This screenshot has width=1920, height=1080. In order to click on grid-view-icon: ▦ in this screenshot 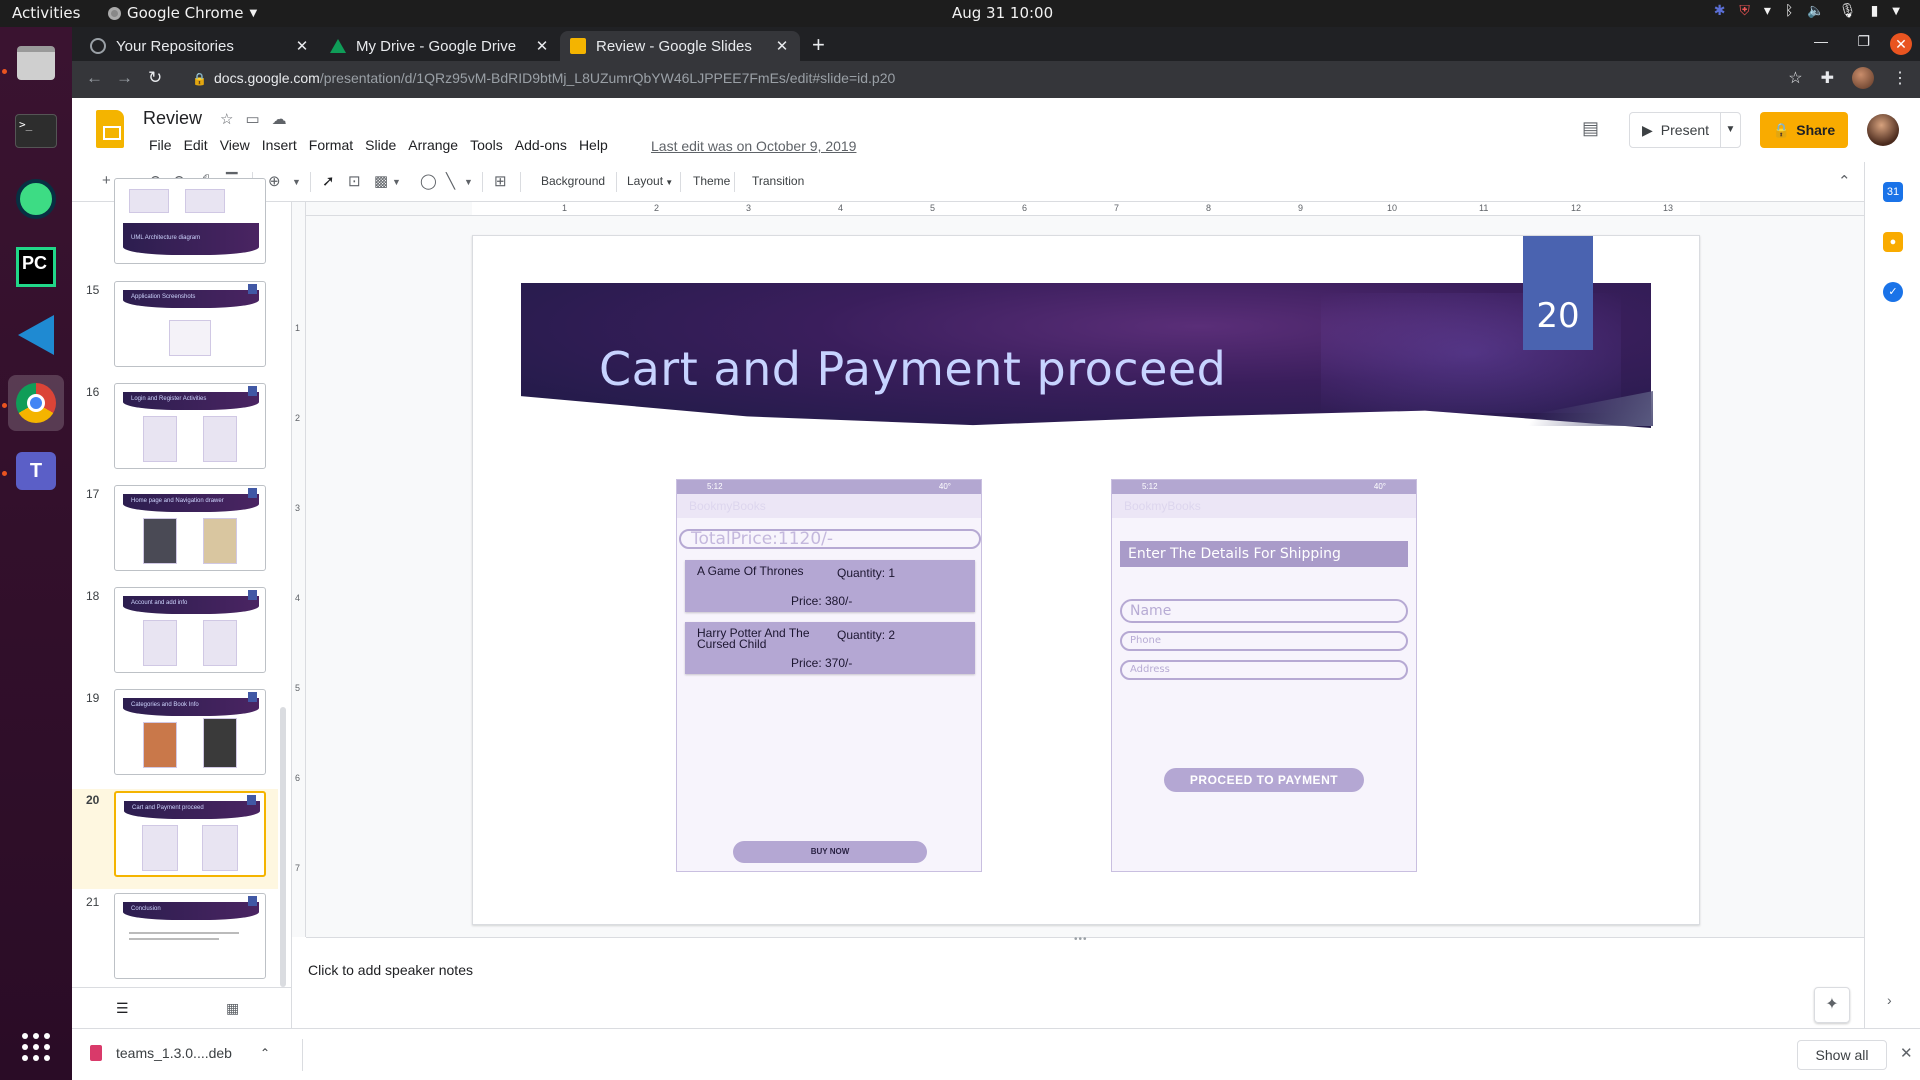, I will do `click(232, 1008)`.